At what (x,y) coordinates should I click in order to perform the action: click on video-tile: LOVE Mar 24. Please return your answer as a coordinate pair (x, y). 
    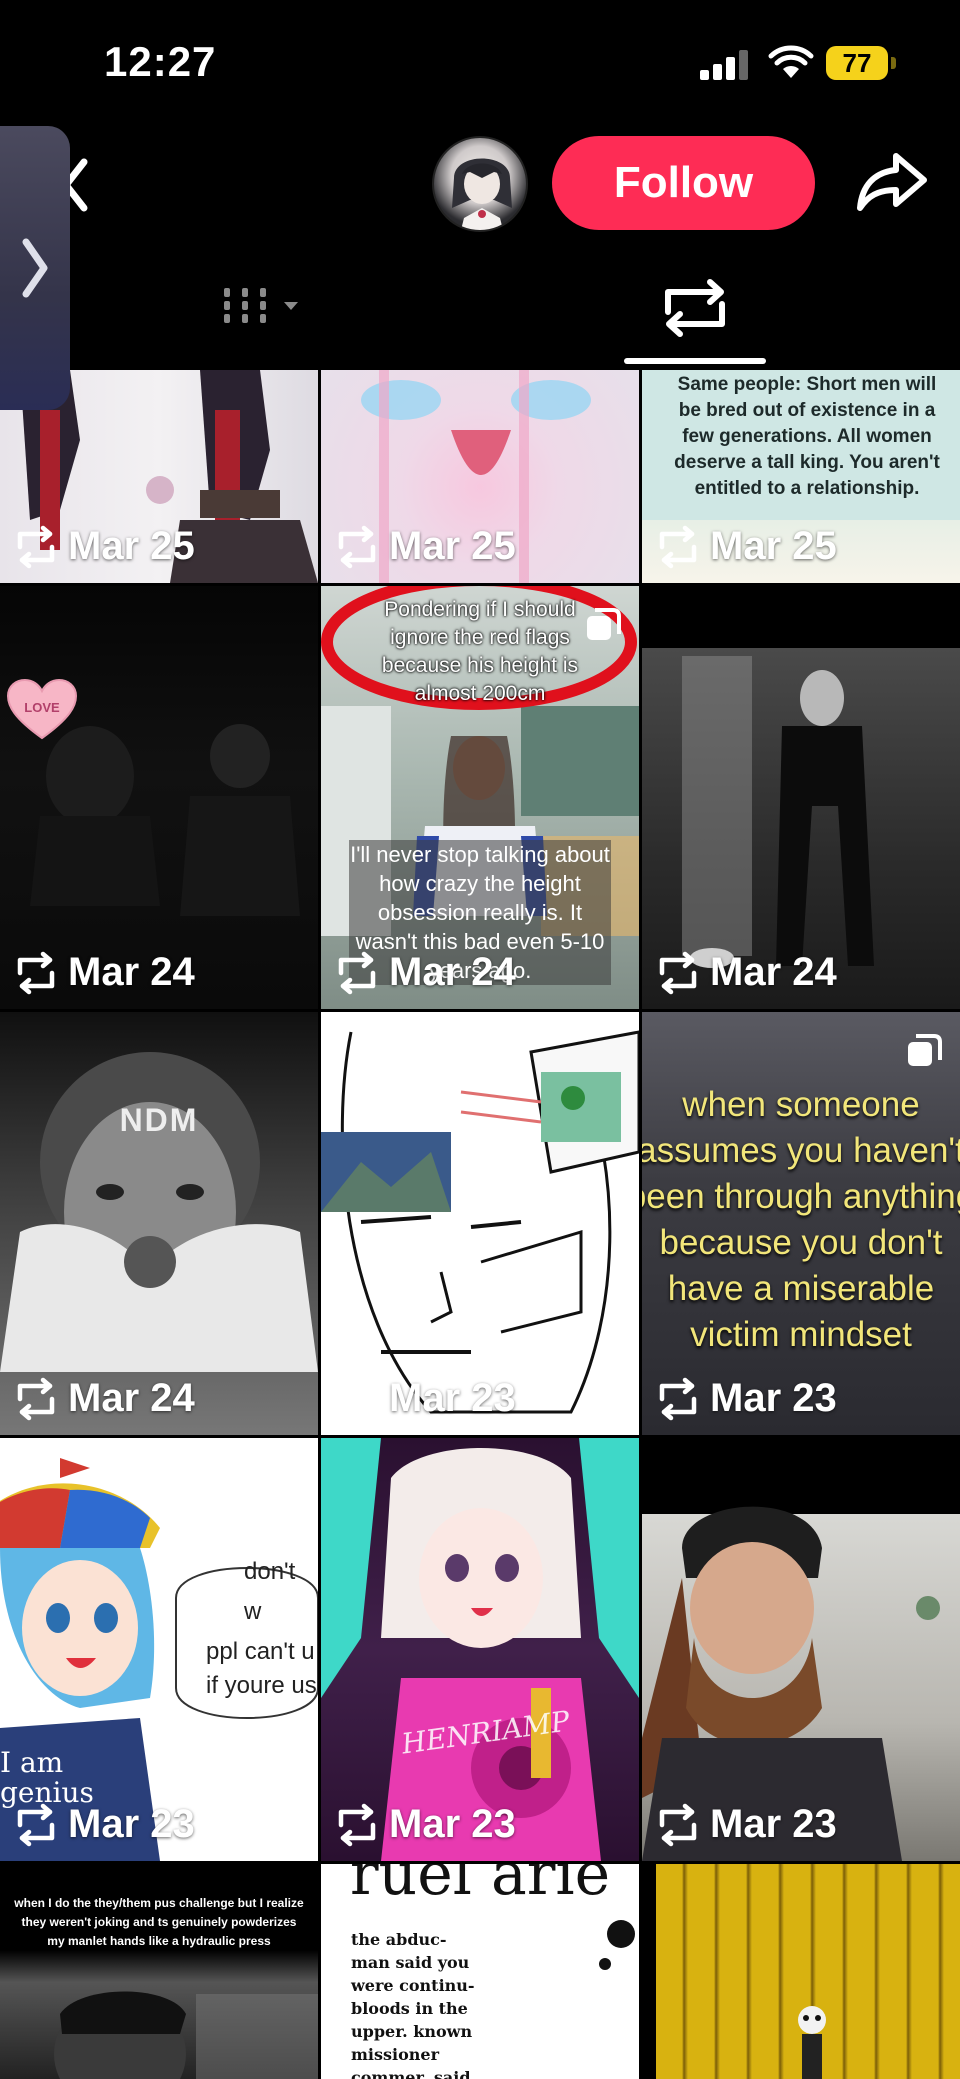
    Looking at the image, I should click on (159, 797).